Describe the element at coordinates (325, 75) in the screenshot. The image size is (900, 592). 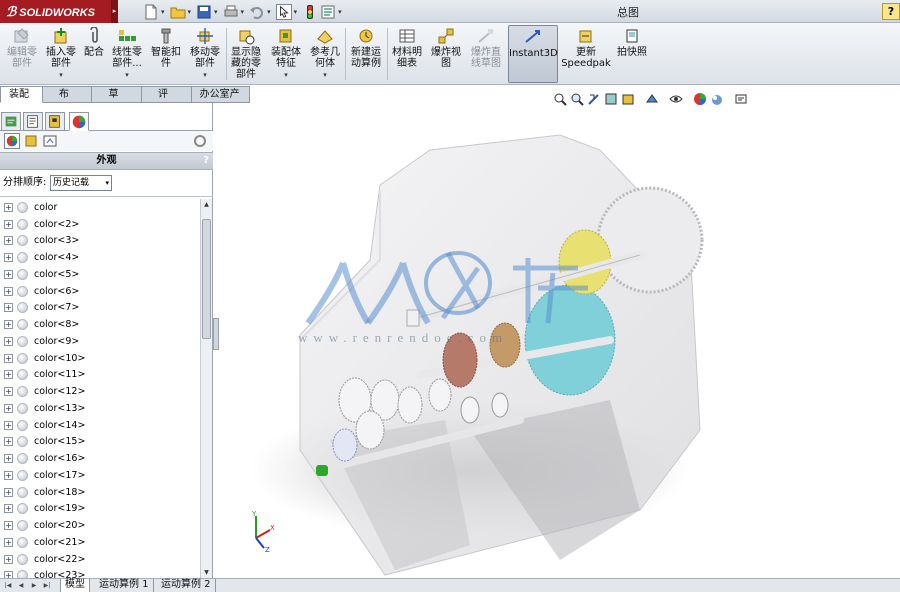
I see `reference-geometry-dropdown-icon: ▾` at that location.